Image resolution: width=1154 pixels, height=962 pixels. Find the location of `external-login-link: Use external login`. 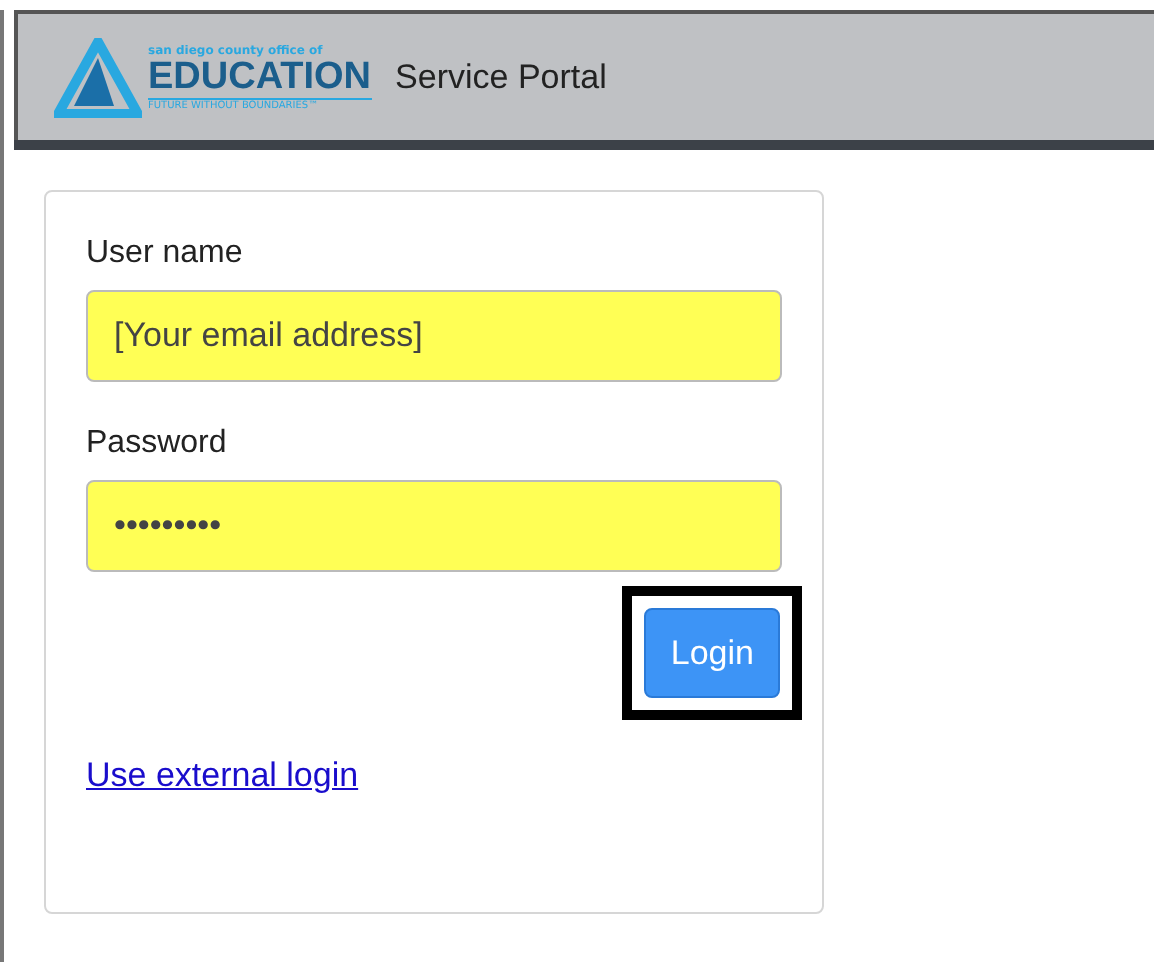

external-login-link: Use external login is located at coordinates (222, 776).